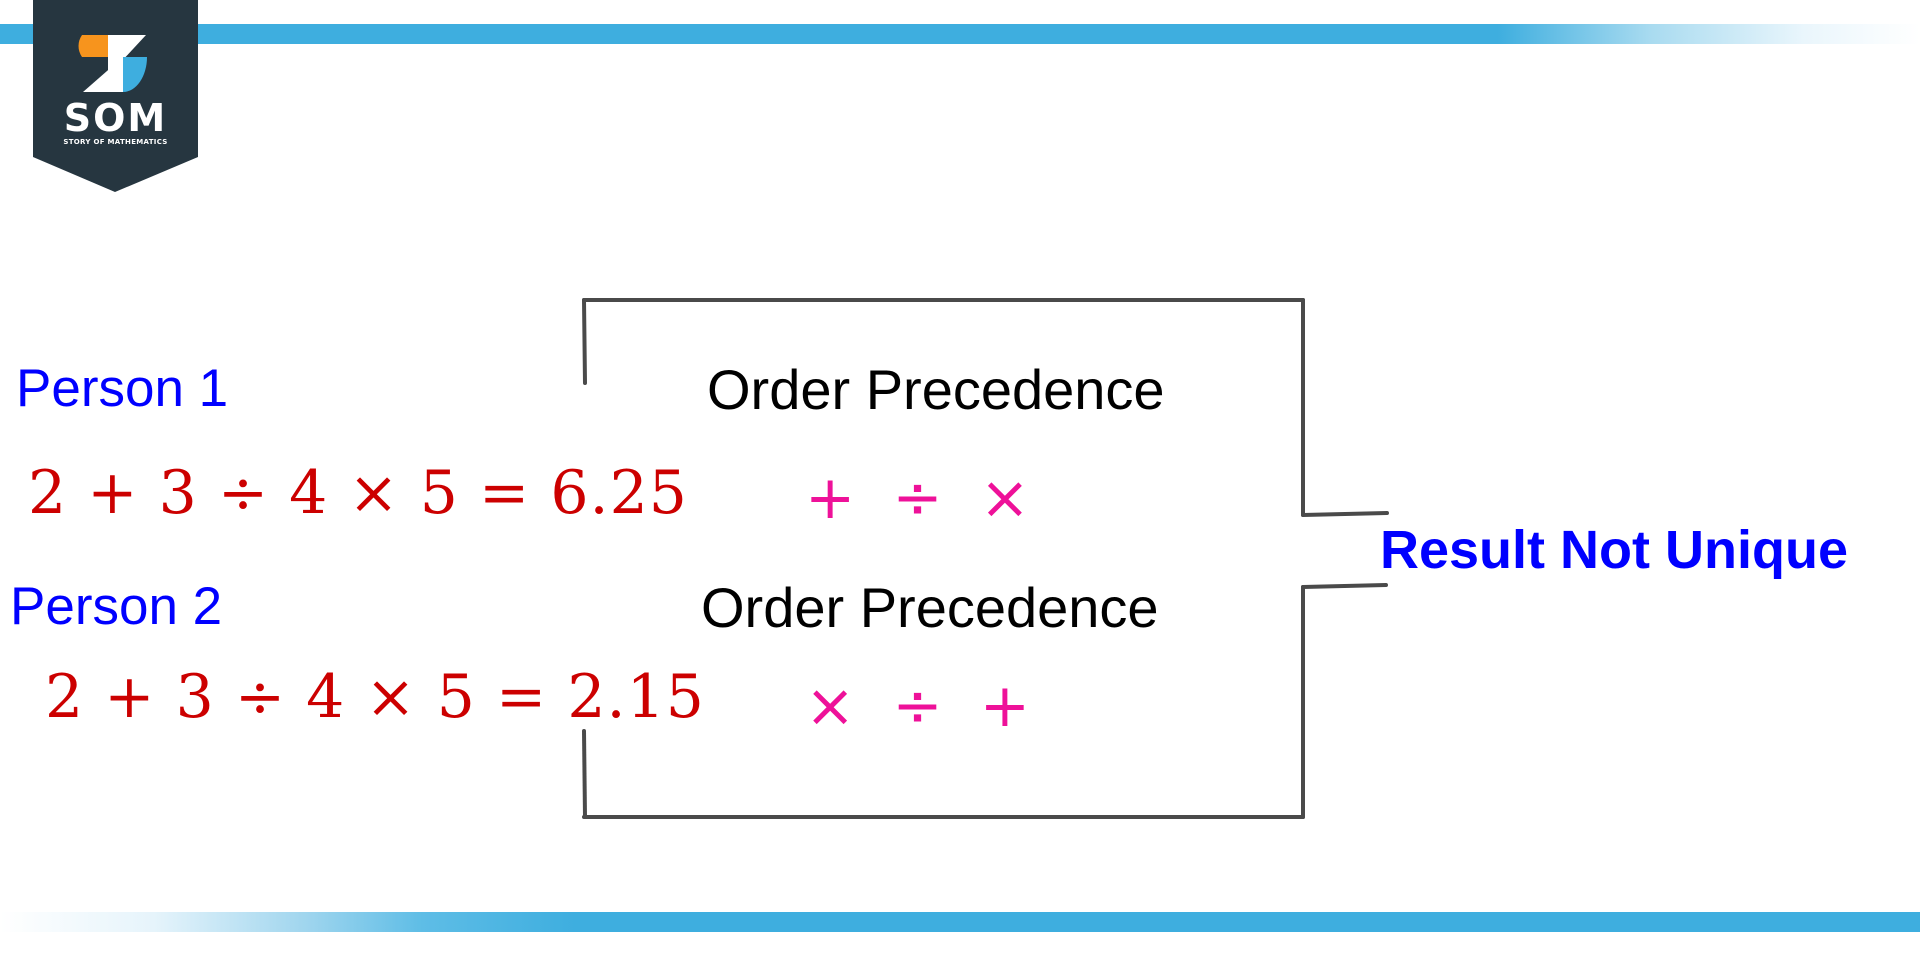 Image resolution: width=1920 pixels, height=960 pixels. Describe the element at coordinates (584, 774) in the screenshot. I see `frame-left-stub-bottom` at that location.